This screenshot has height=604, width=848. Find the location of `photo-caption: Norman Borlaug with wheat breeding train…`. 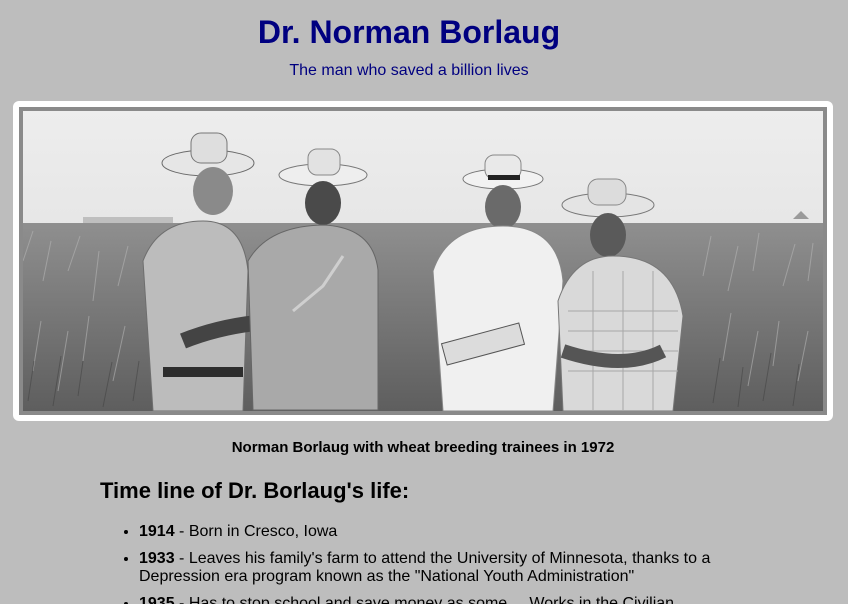

photo-caption: Norman Borlaug with wheat breeding train… is located at coordinates (423, 447).